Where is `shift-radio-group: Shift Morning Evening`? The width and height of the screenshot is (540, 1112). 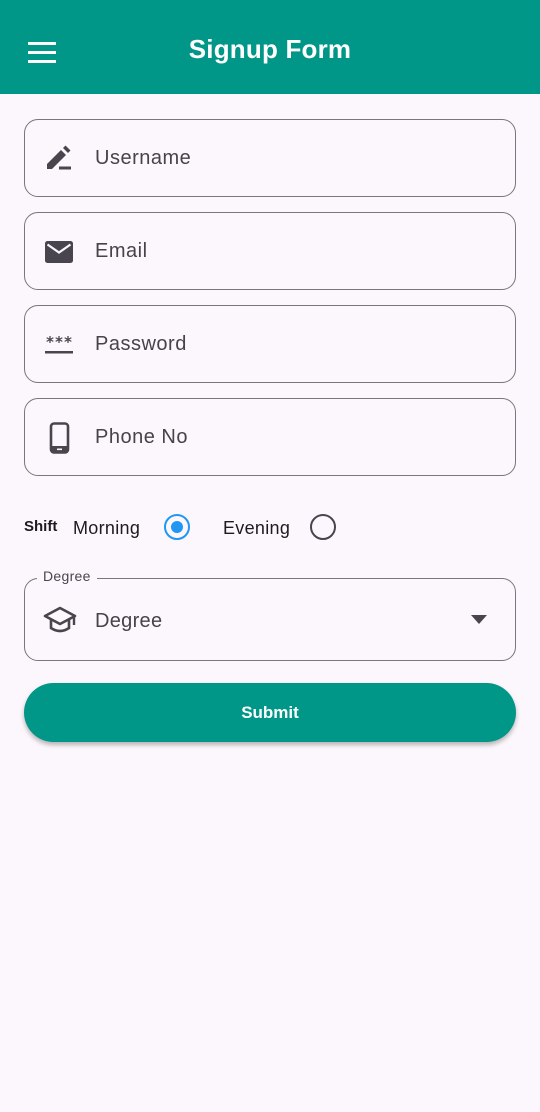
shift-radio-group: Shift Morning Evening is located at coordinates (270, 527).